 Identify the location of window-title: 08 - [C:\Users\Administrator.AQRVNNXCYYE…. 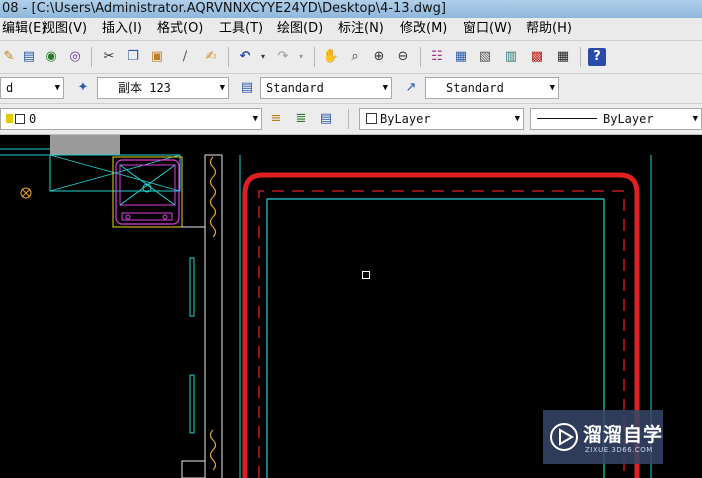
(224, 8).